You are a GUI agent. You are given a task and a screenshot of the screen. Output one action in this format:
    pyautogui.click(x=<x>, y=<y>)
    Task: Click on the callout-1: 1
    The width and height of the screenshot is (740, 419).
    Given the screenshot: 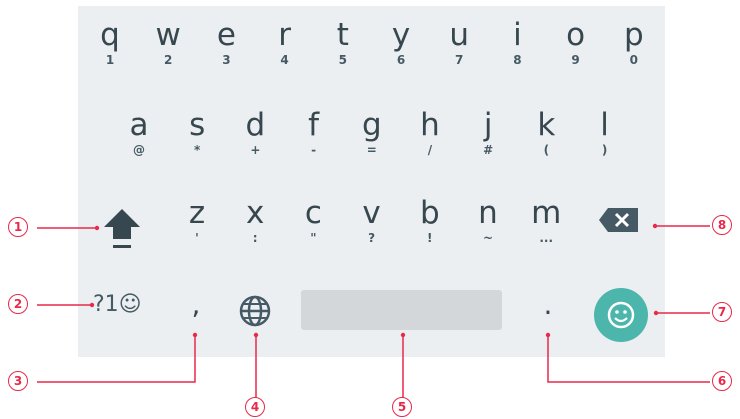 What is the action you would take?
    pyautogui.click(x=18, y=227)
    